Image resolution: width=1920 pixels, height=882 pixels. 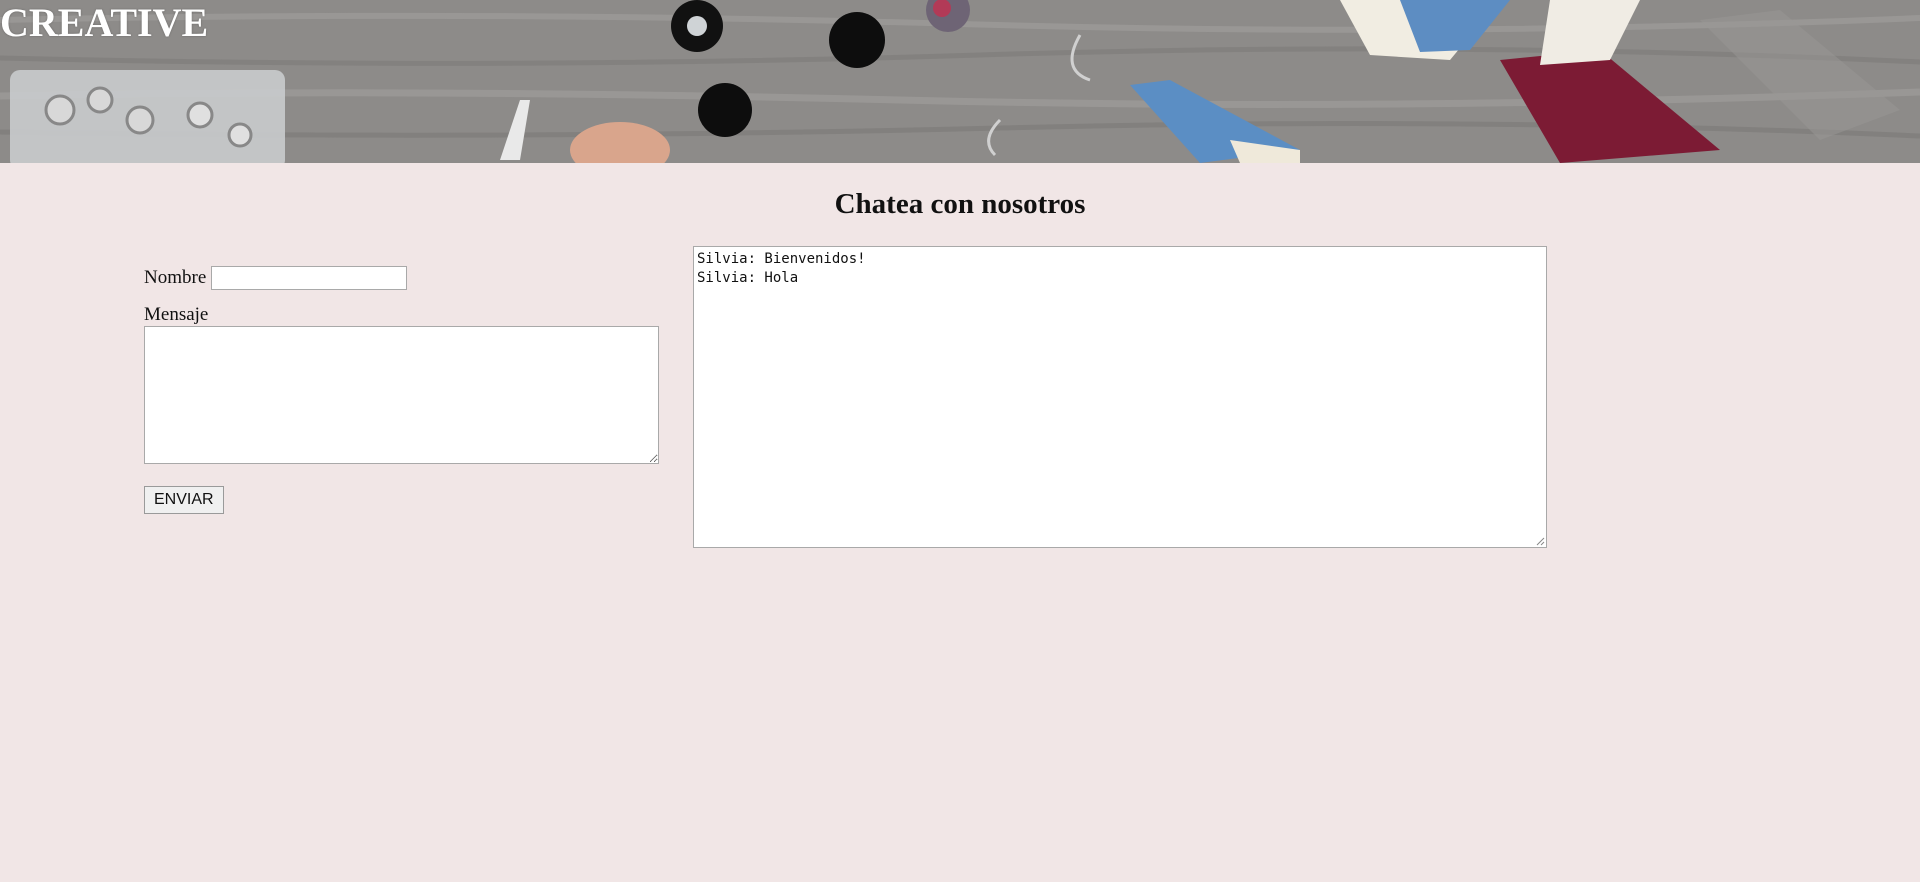 What do you see at coordinates (104, 22) in the screenshot?
I see `brand-logo-text: CREATIVE` at bounding box center [104, 22].